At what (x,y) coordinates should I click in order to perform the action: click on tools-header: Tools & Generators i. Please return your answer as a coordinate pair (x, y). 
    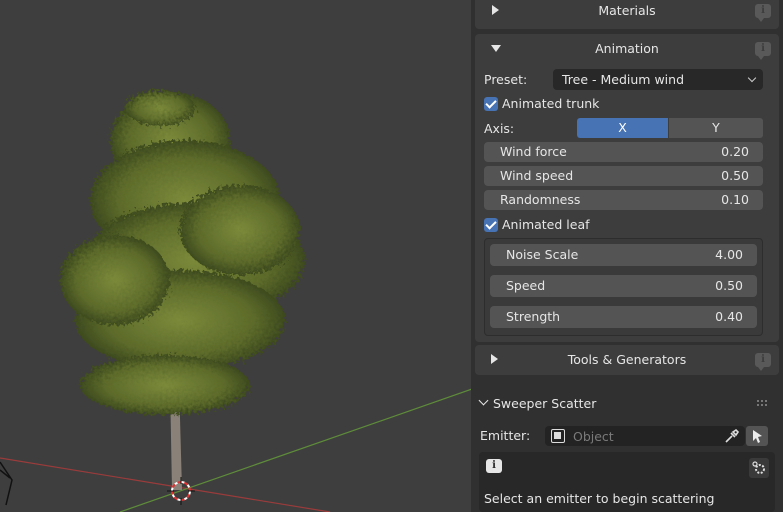
    Looking at the image, I should click on (627, 359).